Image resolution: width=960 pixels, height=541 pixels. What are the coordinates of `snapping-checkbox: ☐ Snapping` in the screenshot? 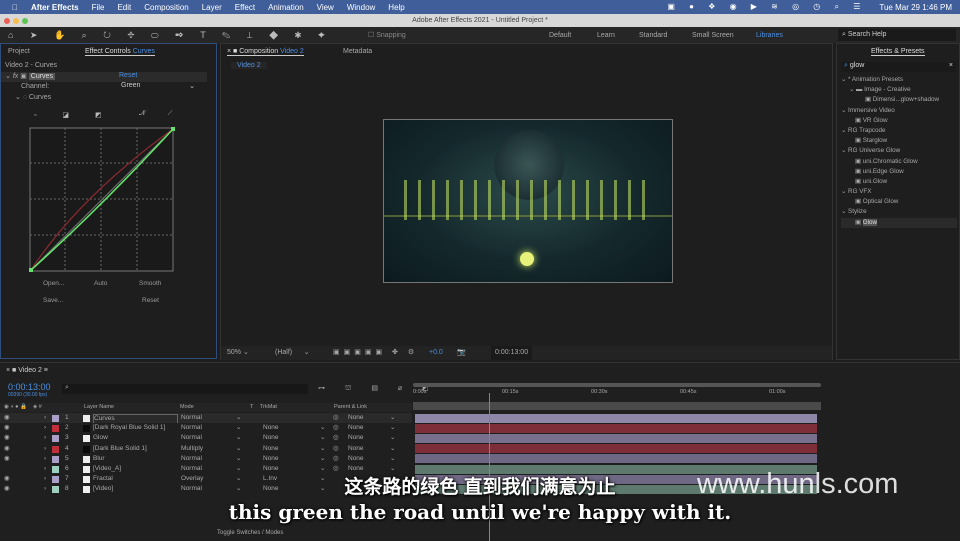 It's located at (387, 35).